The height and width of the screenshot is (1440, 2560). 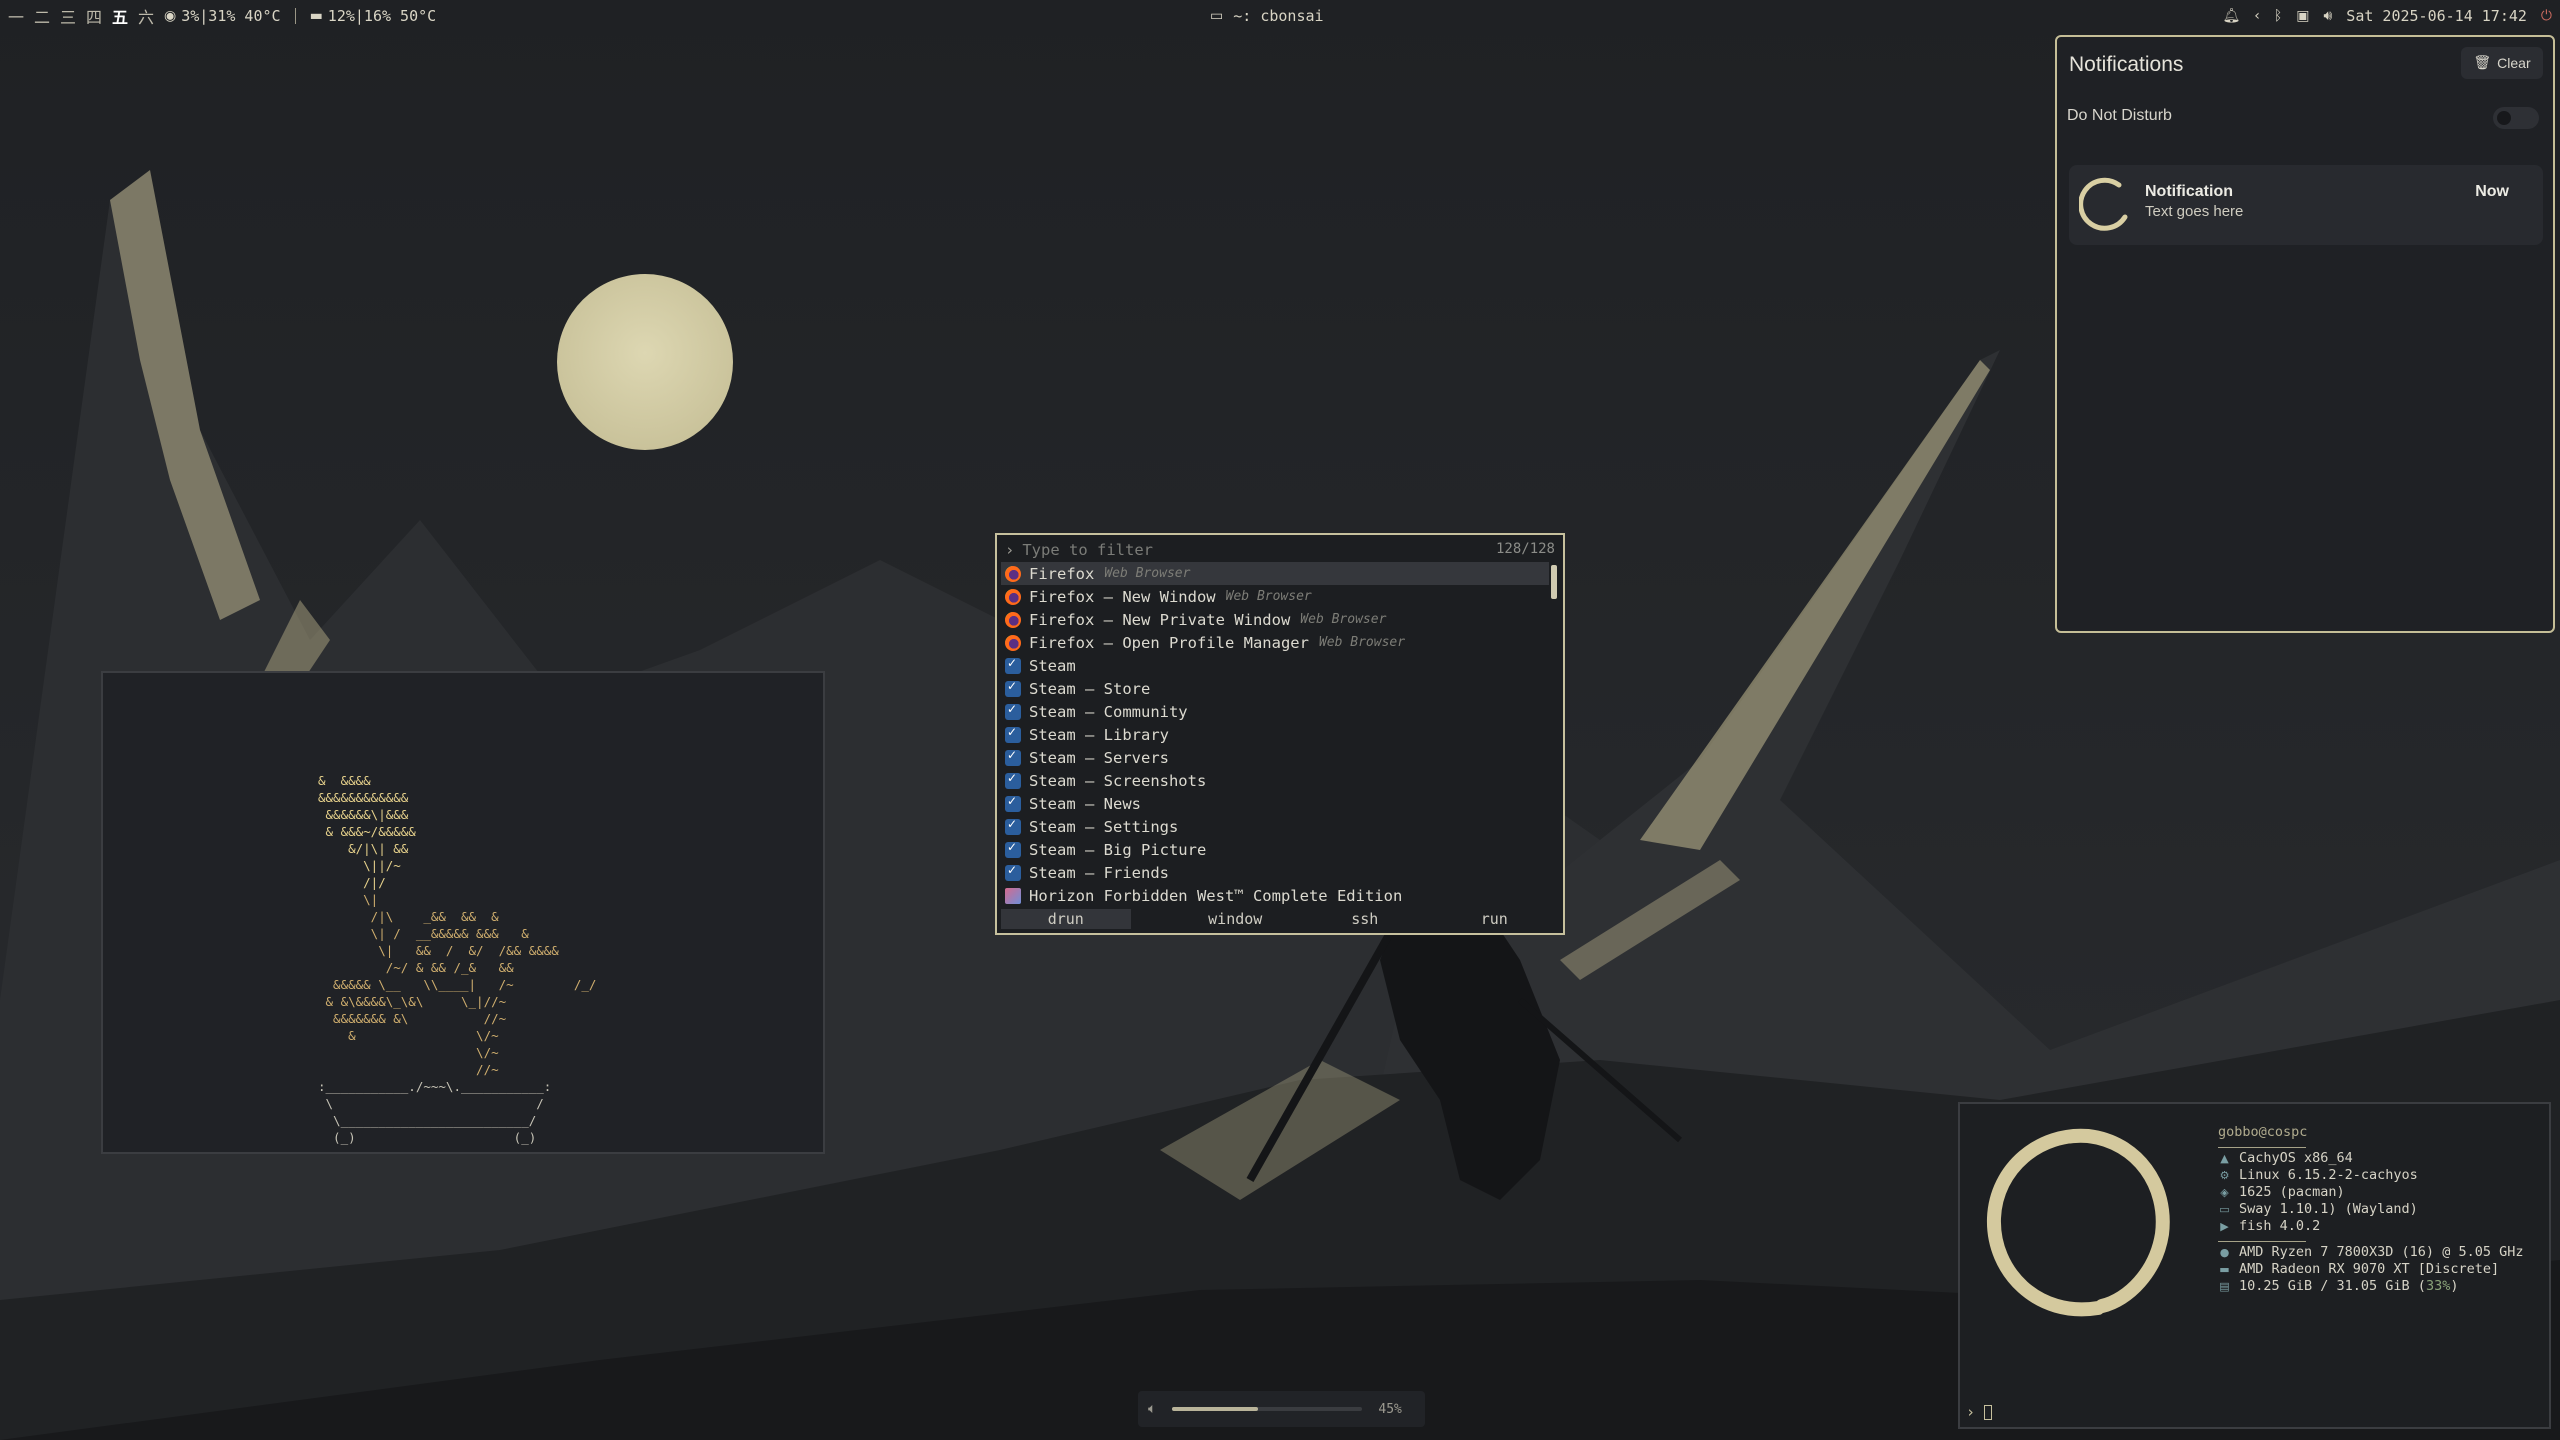 I want to click on result-count: 128/128, so click(x=1525, y=549).